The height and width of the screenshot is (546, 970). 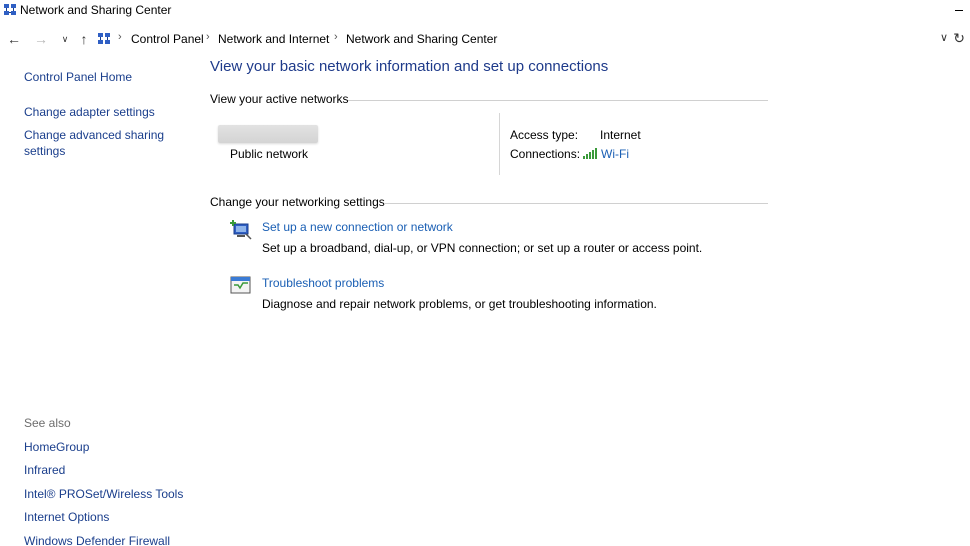 What do you see at coordinates (240, 285) in the screenshot?
I see `troubleshoot-icon` at bounding box center [240, 285].